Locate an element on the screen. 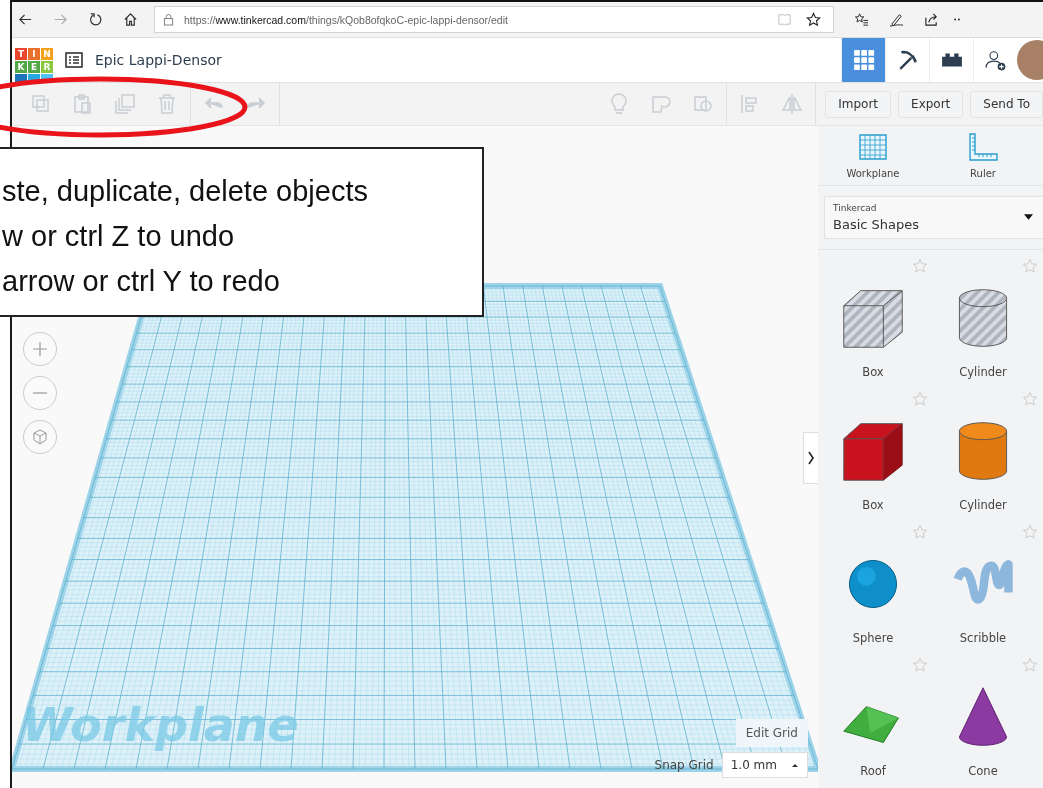 The width and height of the screenshot is (1043, 788). tool-label: Workplane is located at coordinates (873, 173).